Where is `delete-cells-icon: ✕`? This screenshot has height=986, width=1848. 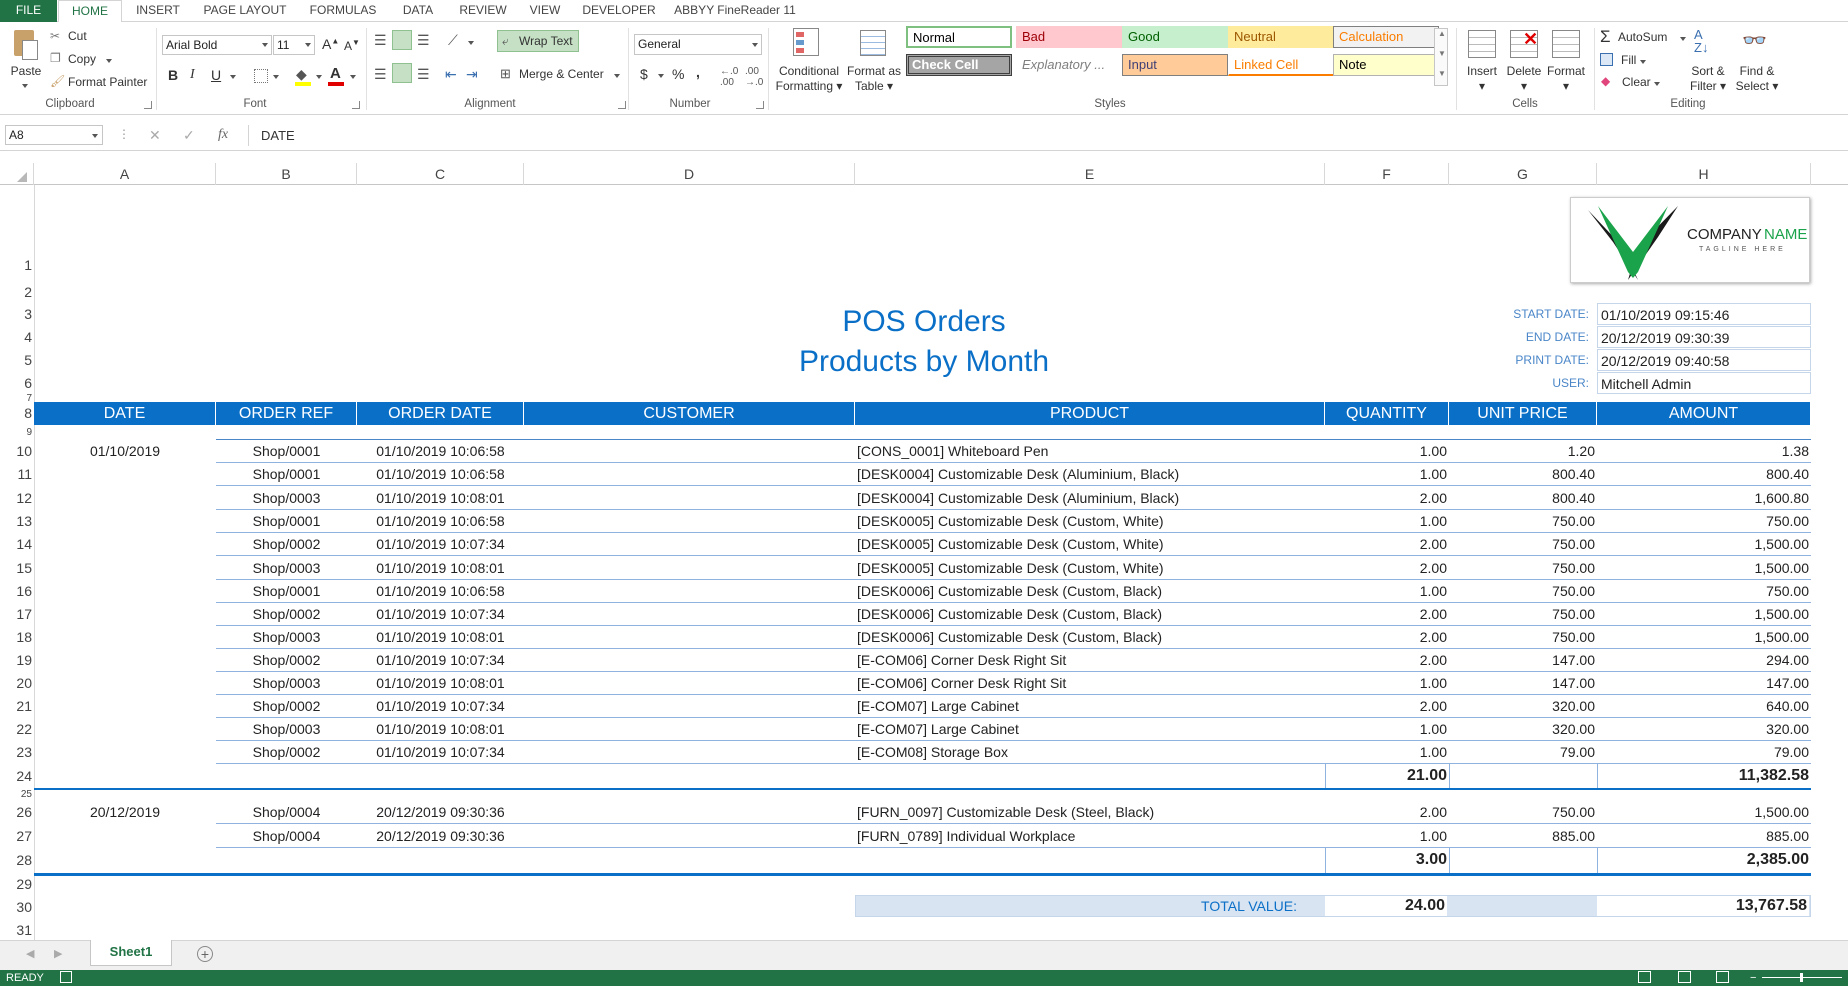 delete-cells-icon: ✕ is located at coordinates (1524, 43).